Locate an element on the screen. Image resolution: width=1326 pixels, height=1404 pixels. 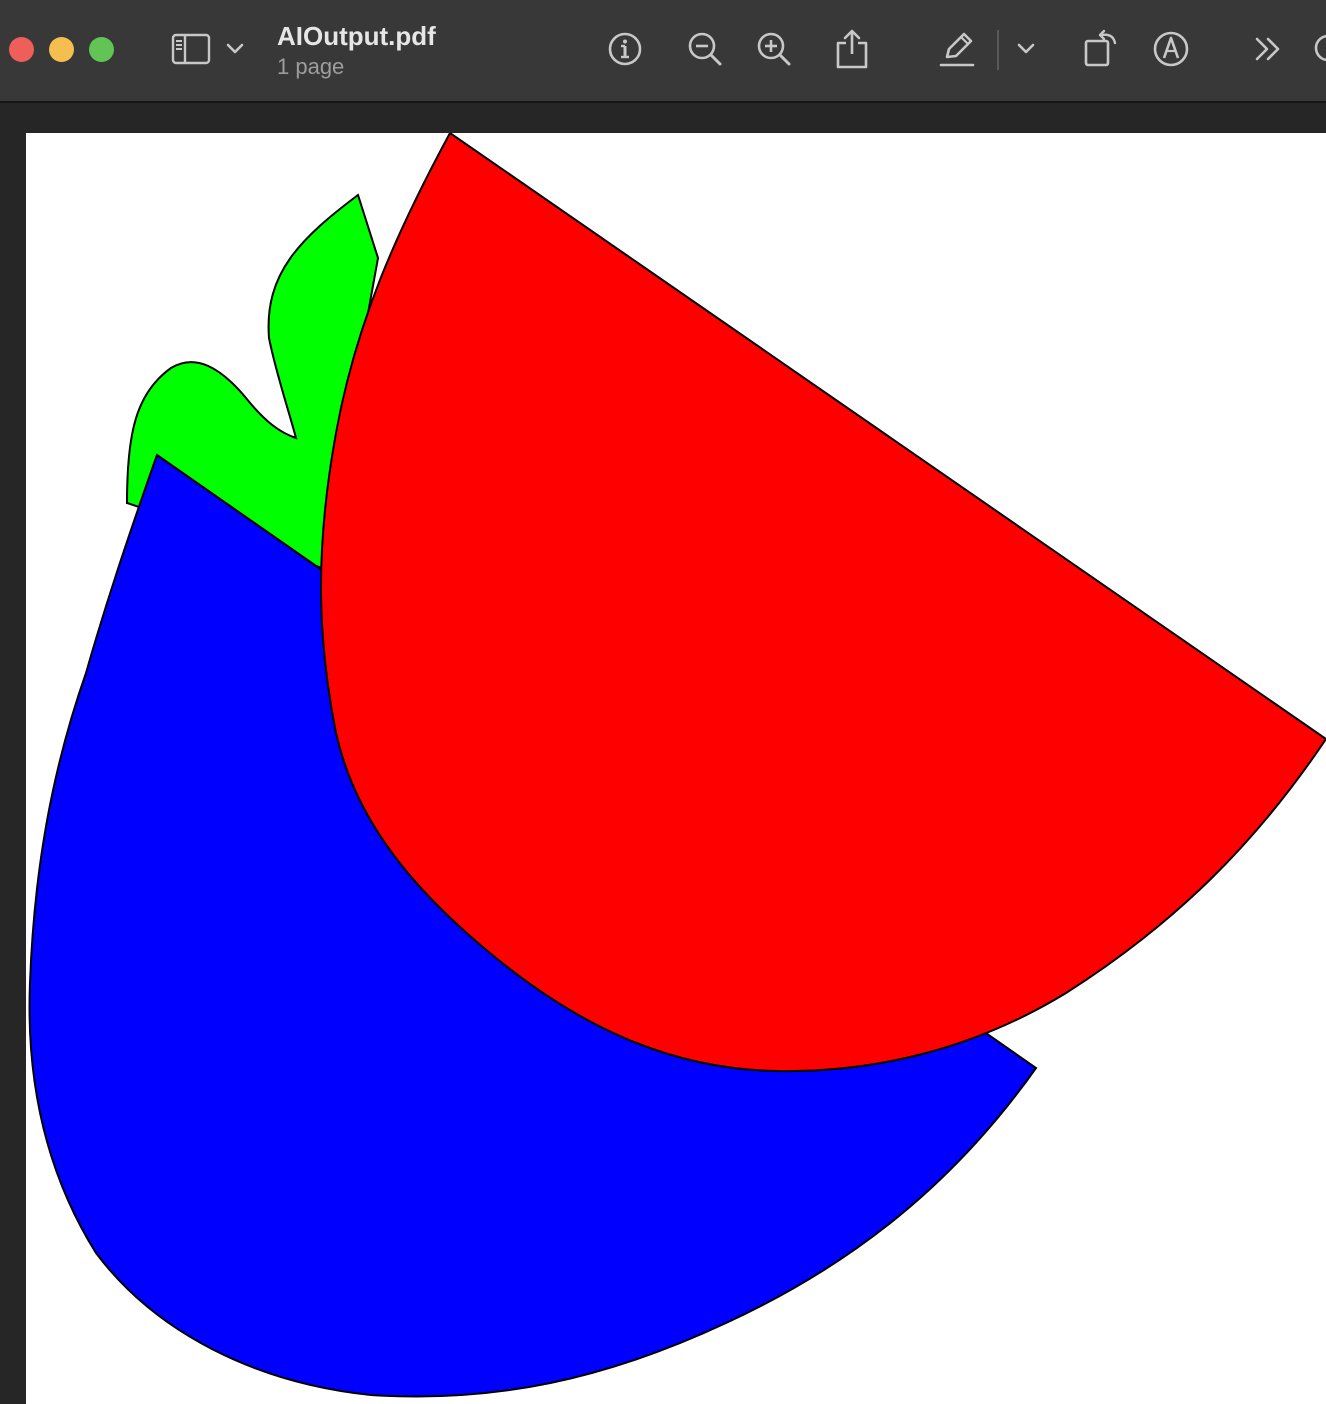
zoom-in-button is located at coordinates (774, 49).